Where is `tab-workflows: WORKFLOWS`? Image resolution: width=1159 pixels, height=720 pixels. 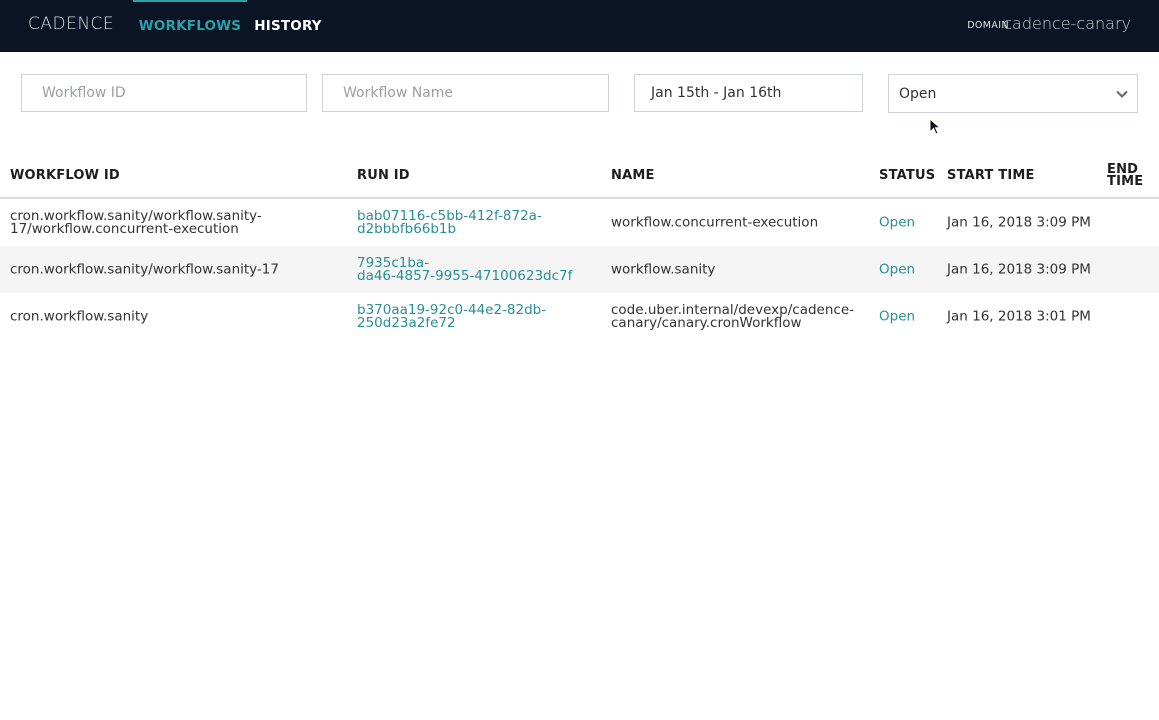
tab-workflows: WORKFLOWS is located at coordinates (190, 26).